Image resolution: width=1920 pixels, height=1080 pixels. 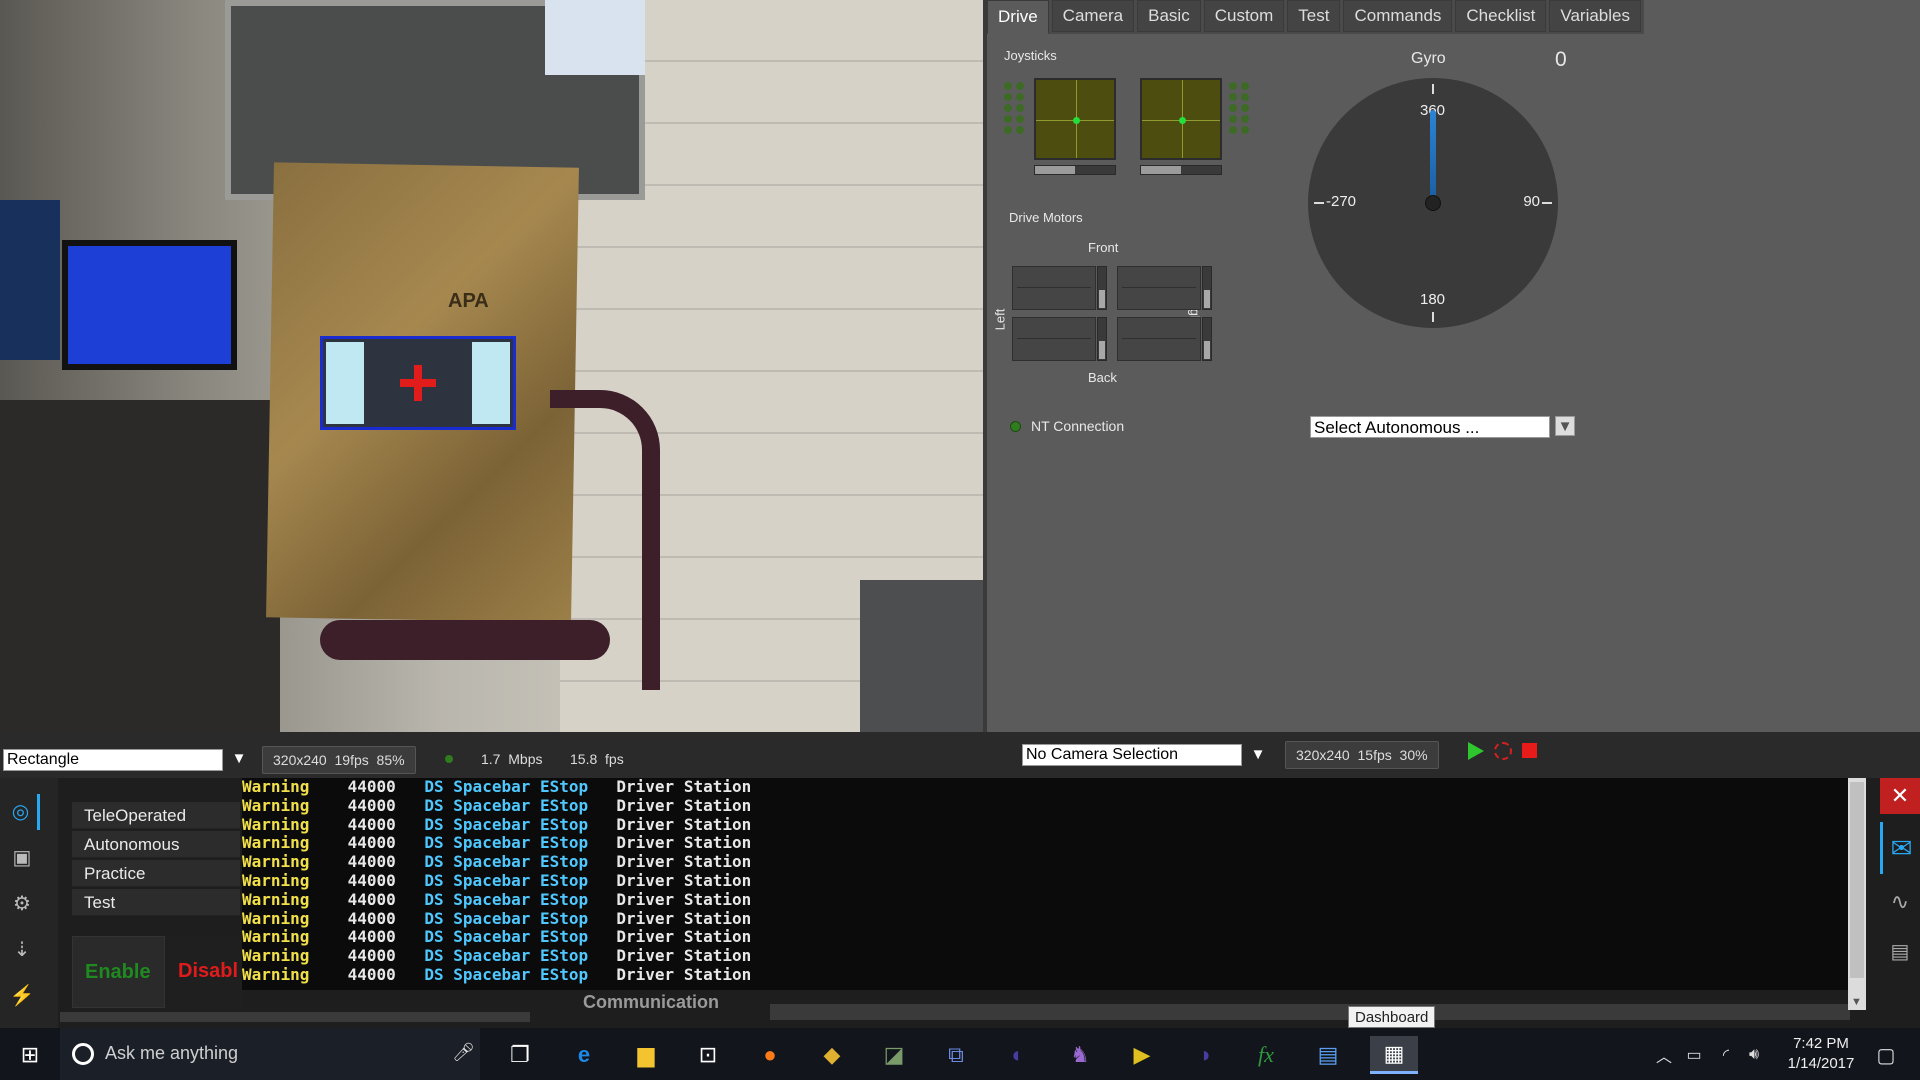 What do you see at coordinates (1900, 848) in the screenshot?
I see `messages-envelope-icon: ✉` at bounding box center [1900, 848].